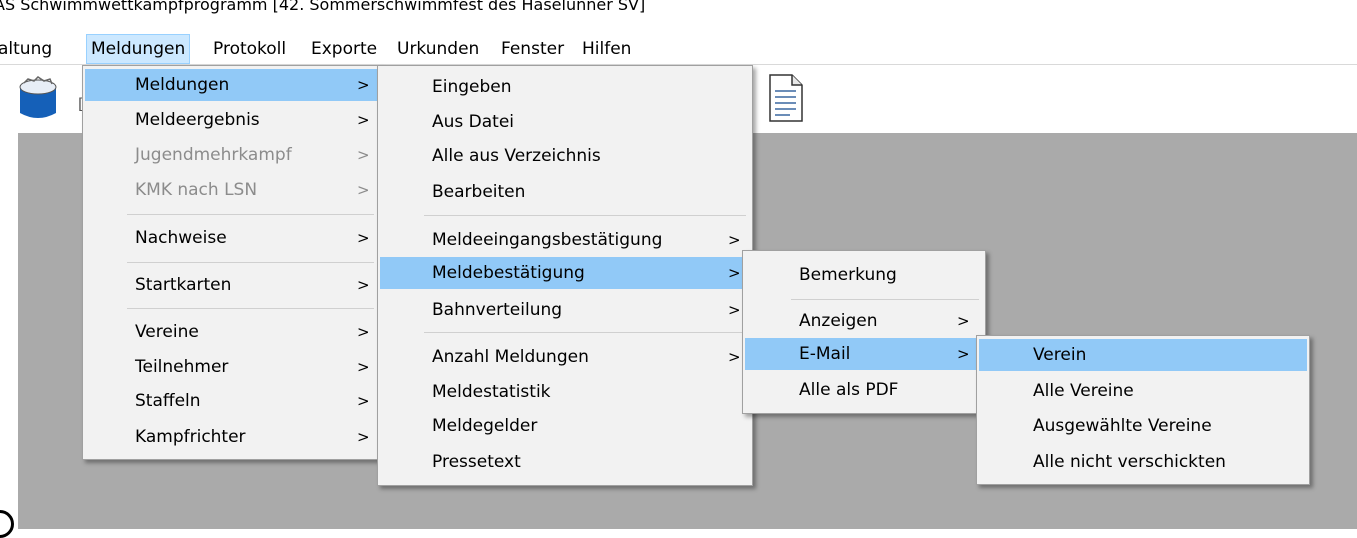  What do you see at coordinates (438, 49) in the screenshot?
I see `menu-urkunden: Urkunden` at bounding box center [438, 49].